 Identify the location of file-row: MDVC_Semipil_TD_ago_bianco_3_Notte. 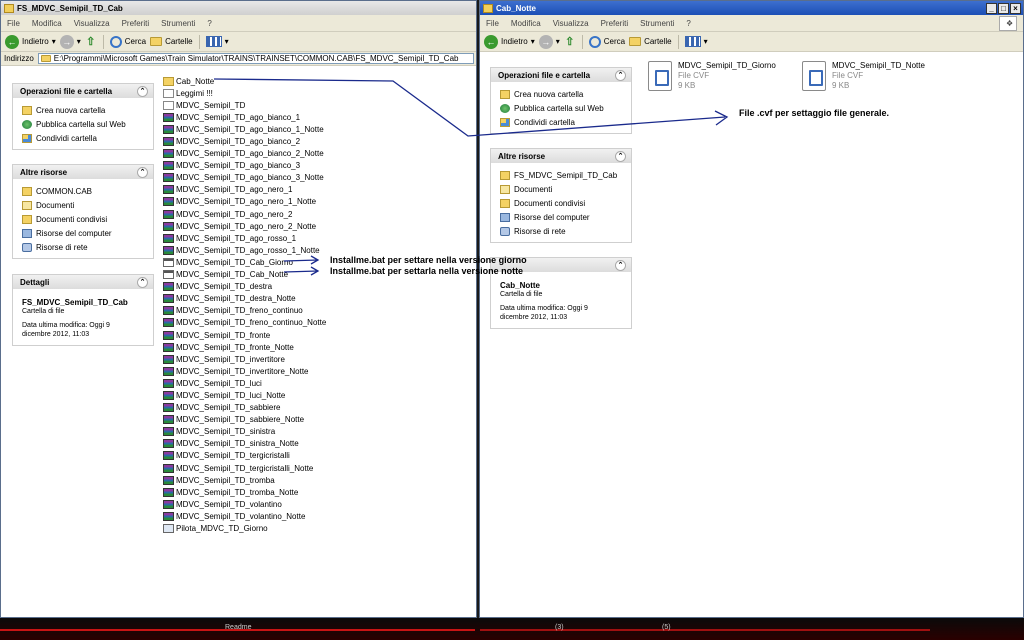
(244, 178).